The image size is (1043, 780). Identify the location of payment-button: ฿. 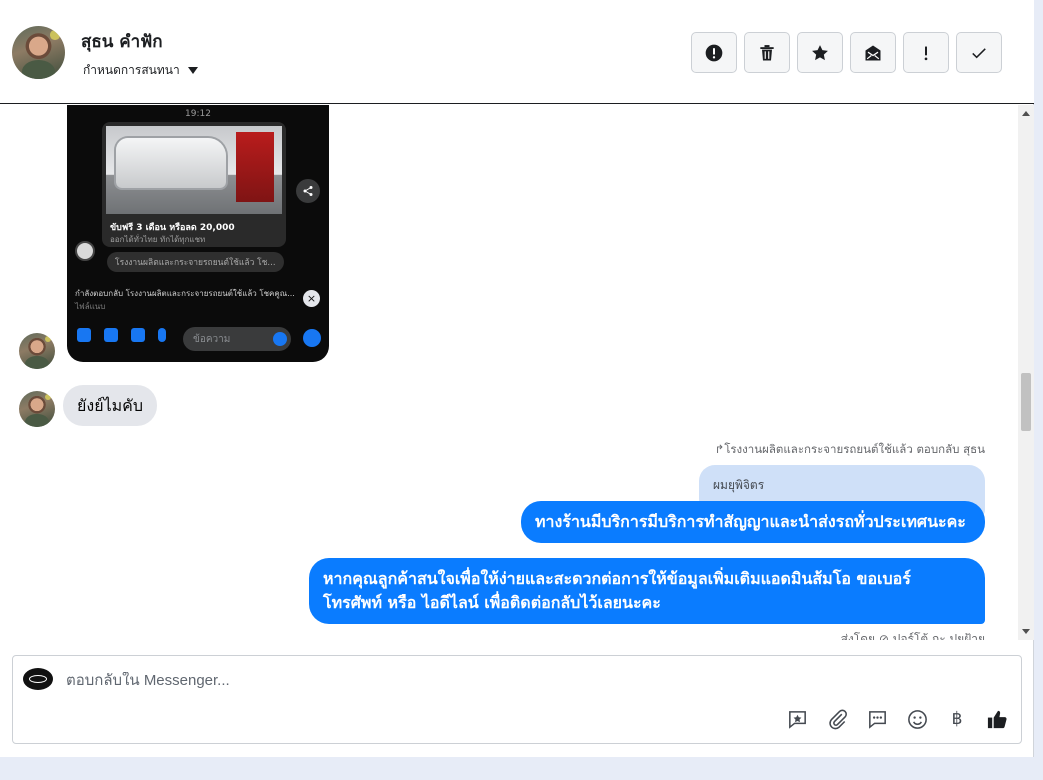
(957, 719).